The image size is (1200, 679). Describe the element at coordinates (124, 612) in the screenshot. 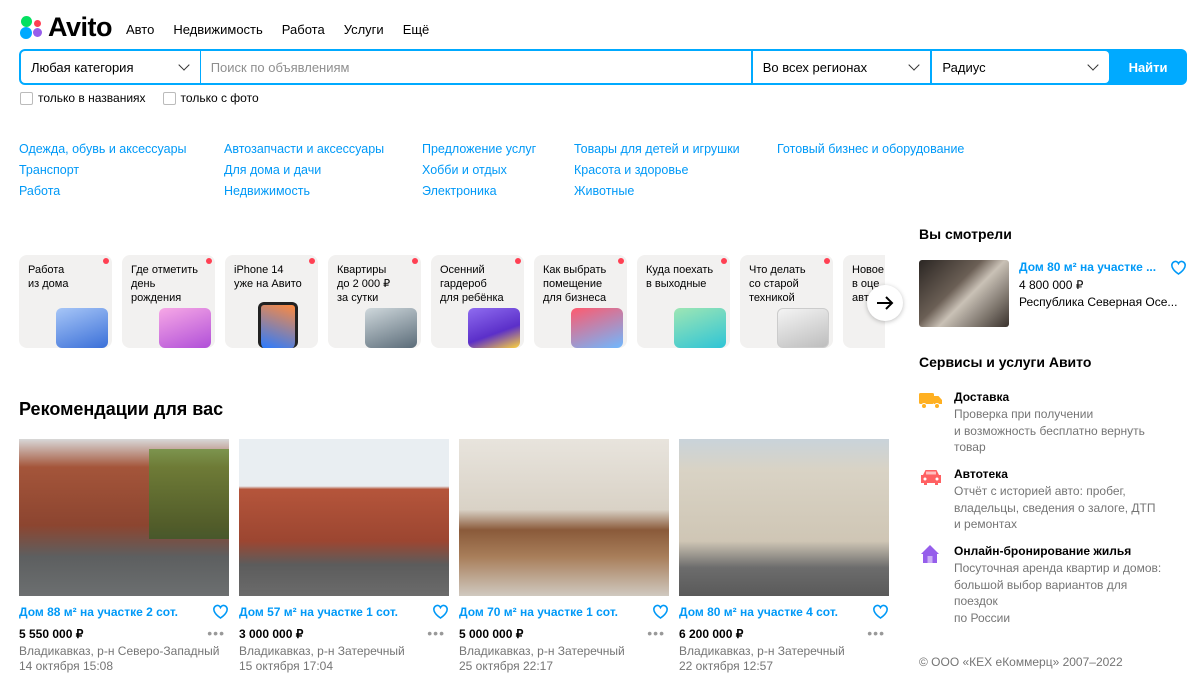

I see `listing-title: Дом 88 м² на участке 2 сот.` at that location.